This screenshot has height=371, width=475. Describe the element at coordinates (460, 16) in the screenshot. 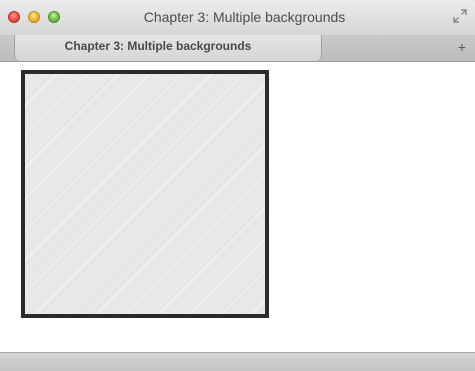

I see `fullscreen-icon` at that location.